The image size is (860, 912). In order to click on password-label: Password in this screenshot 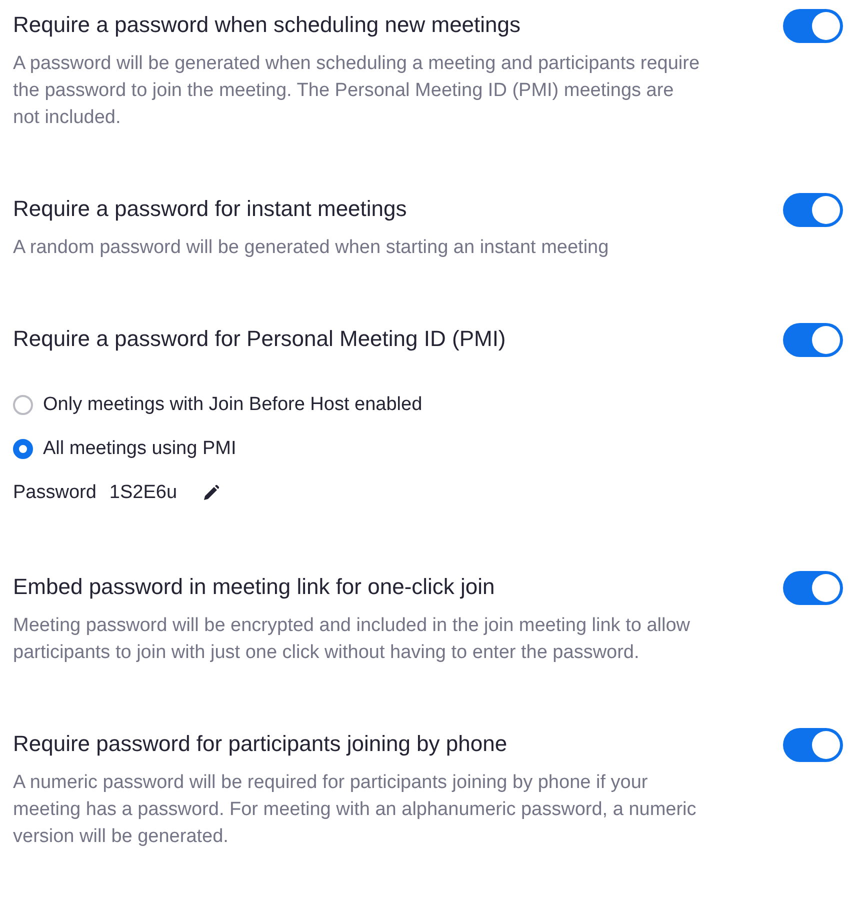, I will do `click(54, 493)`.